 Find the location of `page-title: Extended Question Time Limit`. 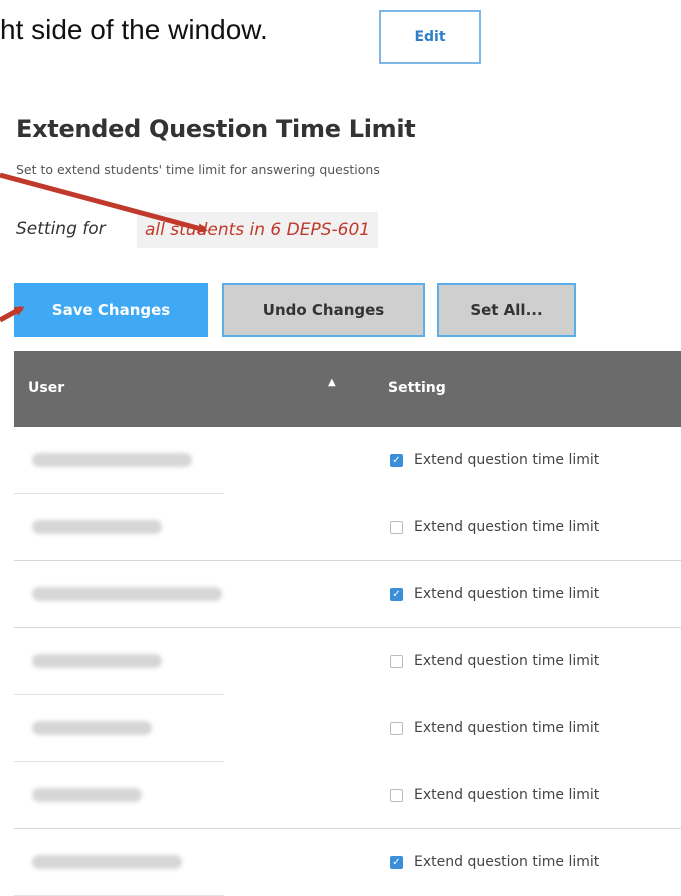

page-title: Extended Question Time Limit is located at coordinates (216, 129).